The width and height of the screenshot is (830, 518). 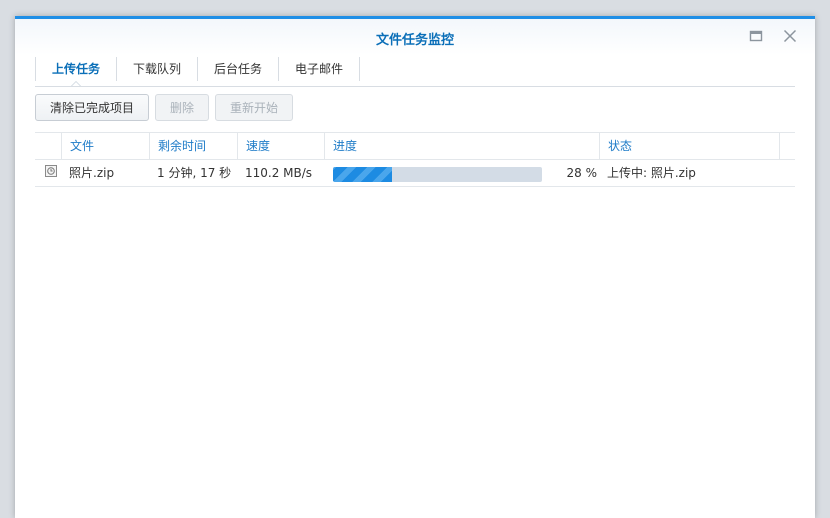 I want to click on table-row: 照片.zip 1 分钟, 17 秒 110.2 MB/s 28 % 上传中, so click(x=415, y=173).